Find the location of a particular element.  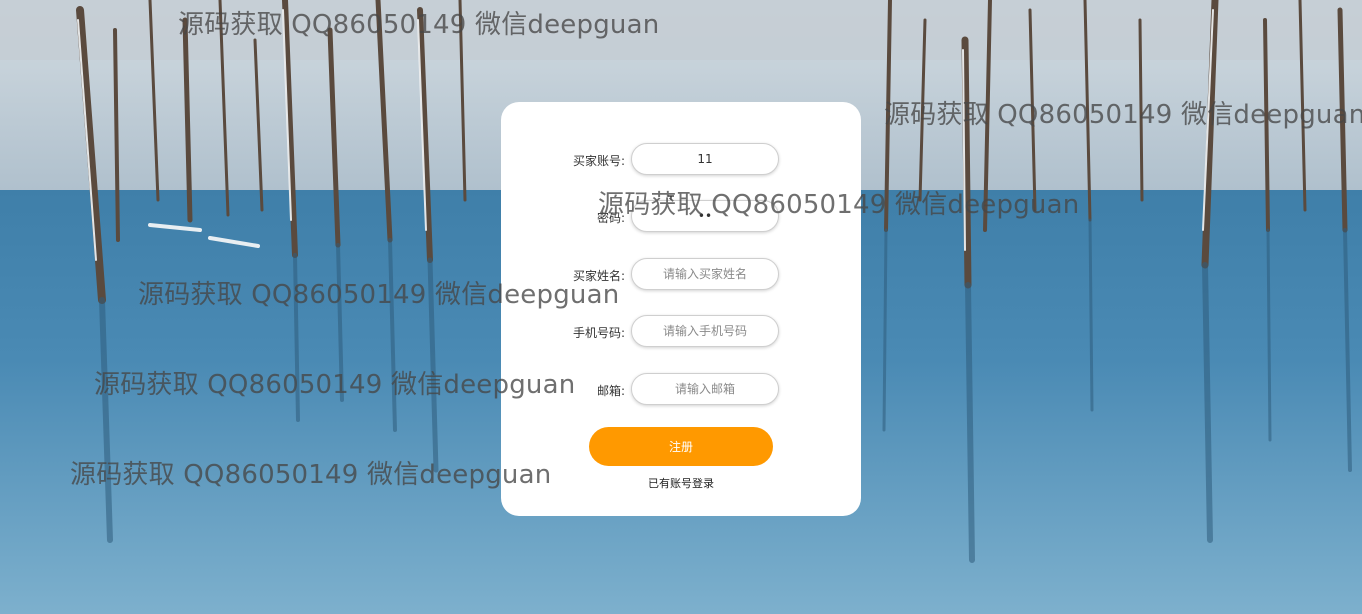

account-field is located at coordinates (705, 159).